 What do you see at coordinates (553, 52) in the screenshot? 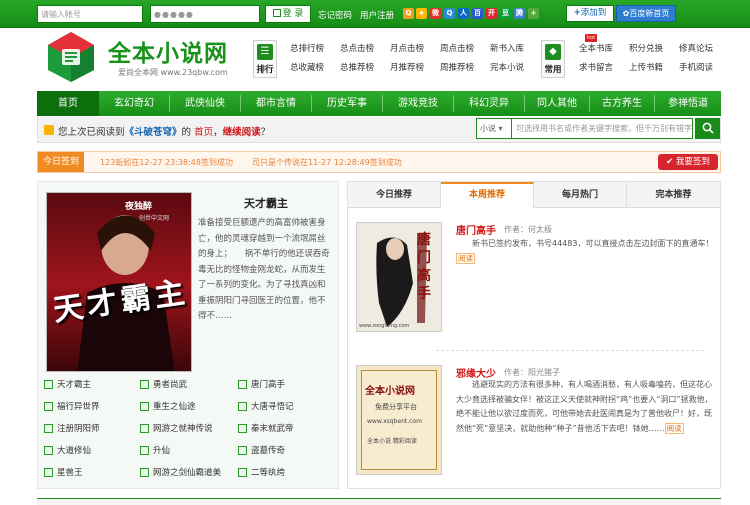
I see `bookmark-icon: ◆` at bounding box center [553, 52].